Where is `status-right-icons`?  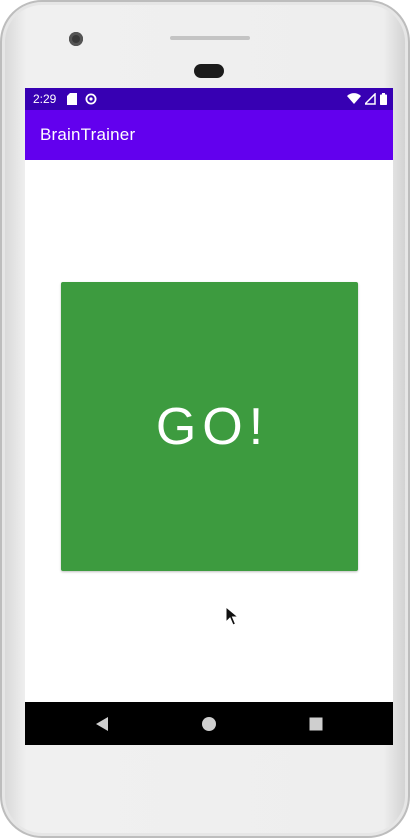
status-right-icons is located at coordinates (367, 99).